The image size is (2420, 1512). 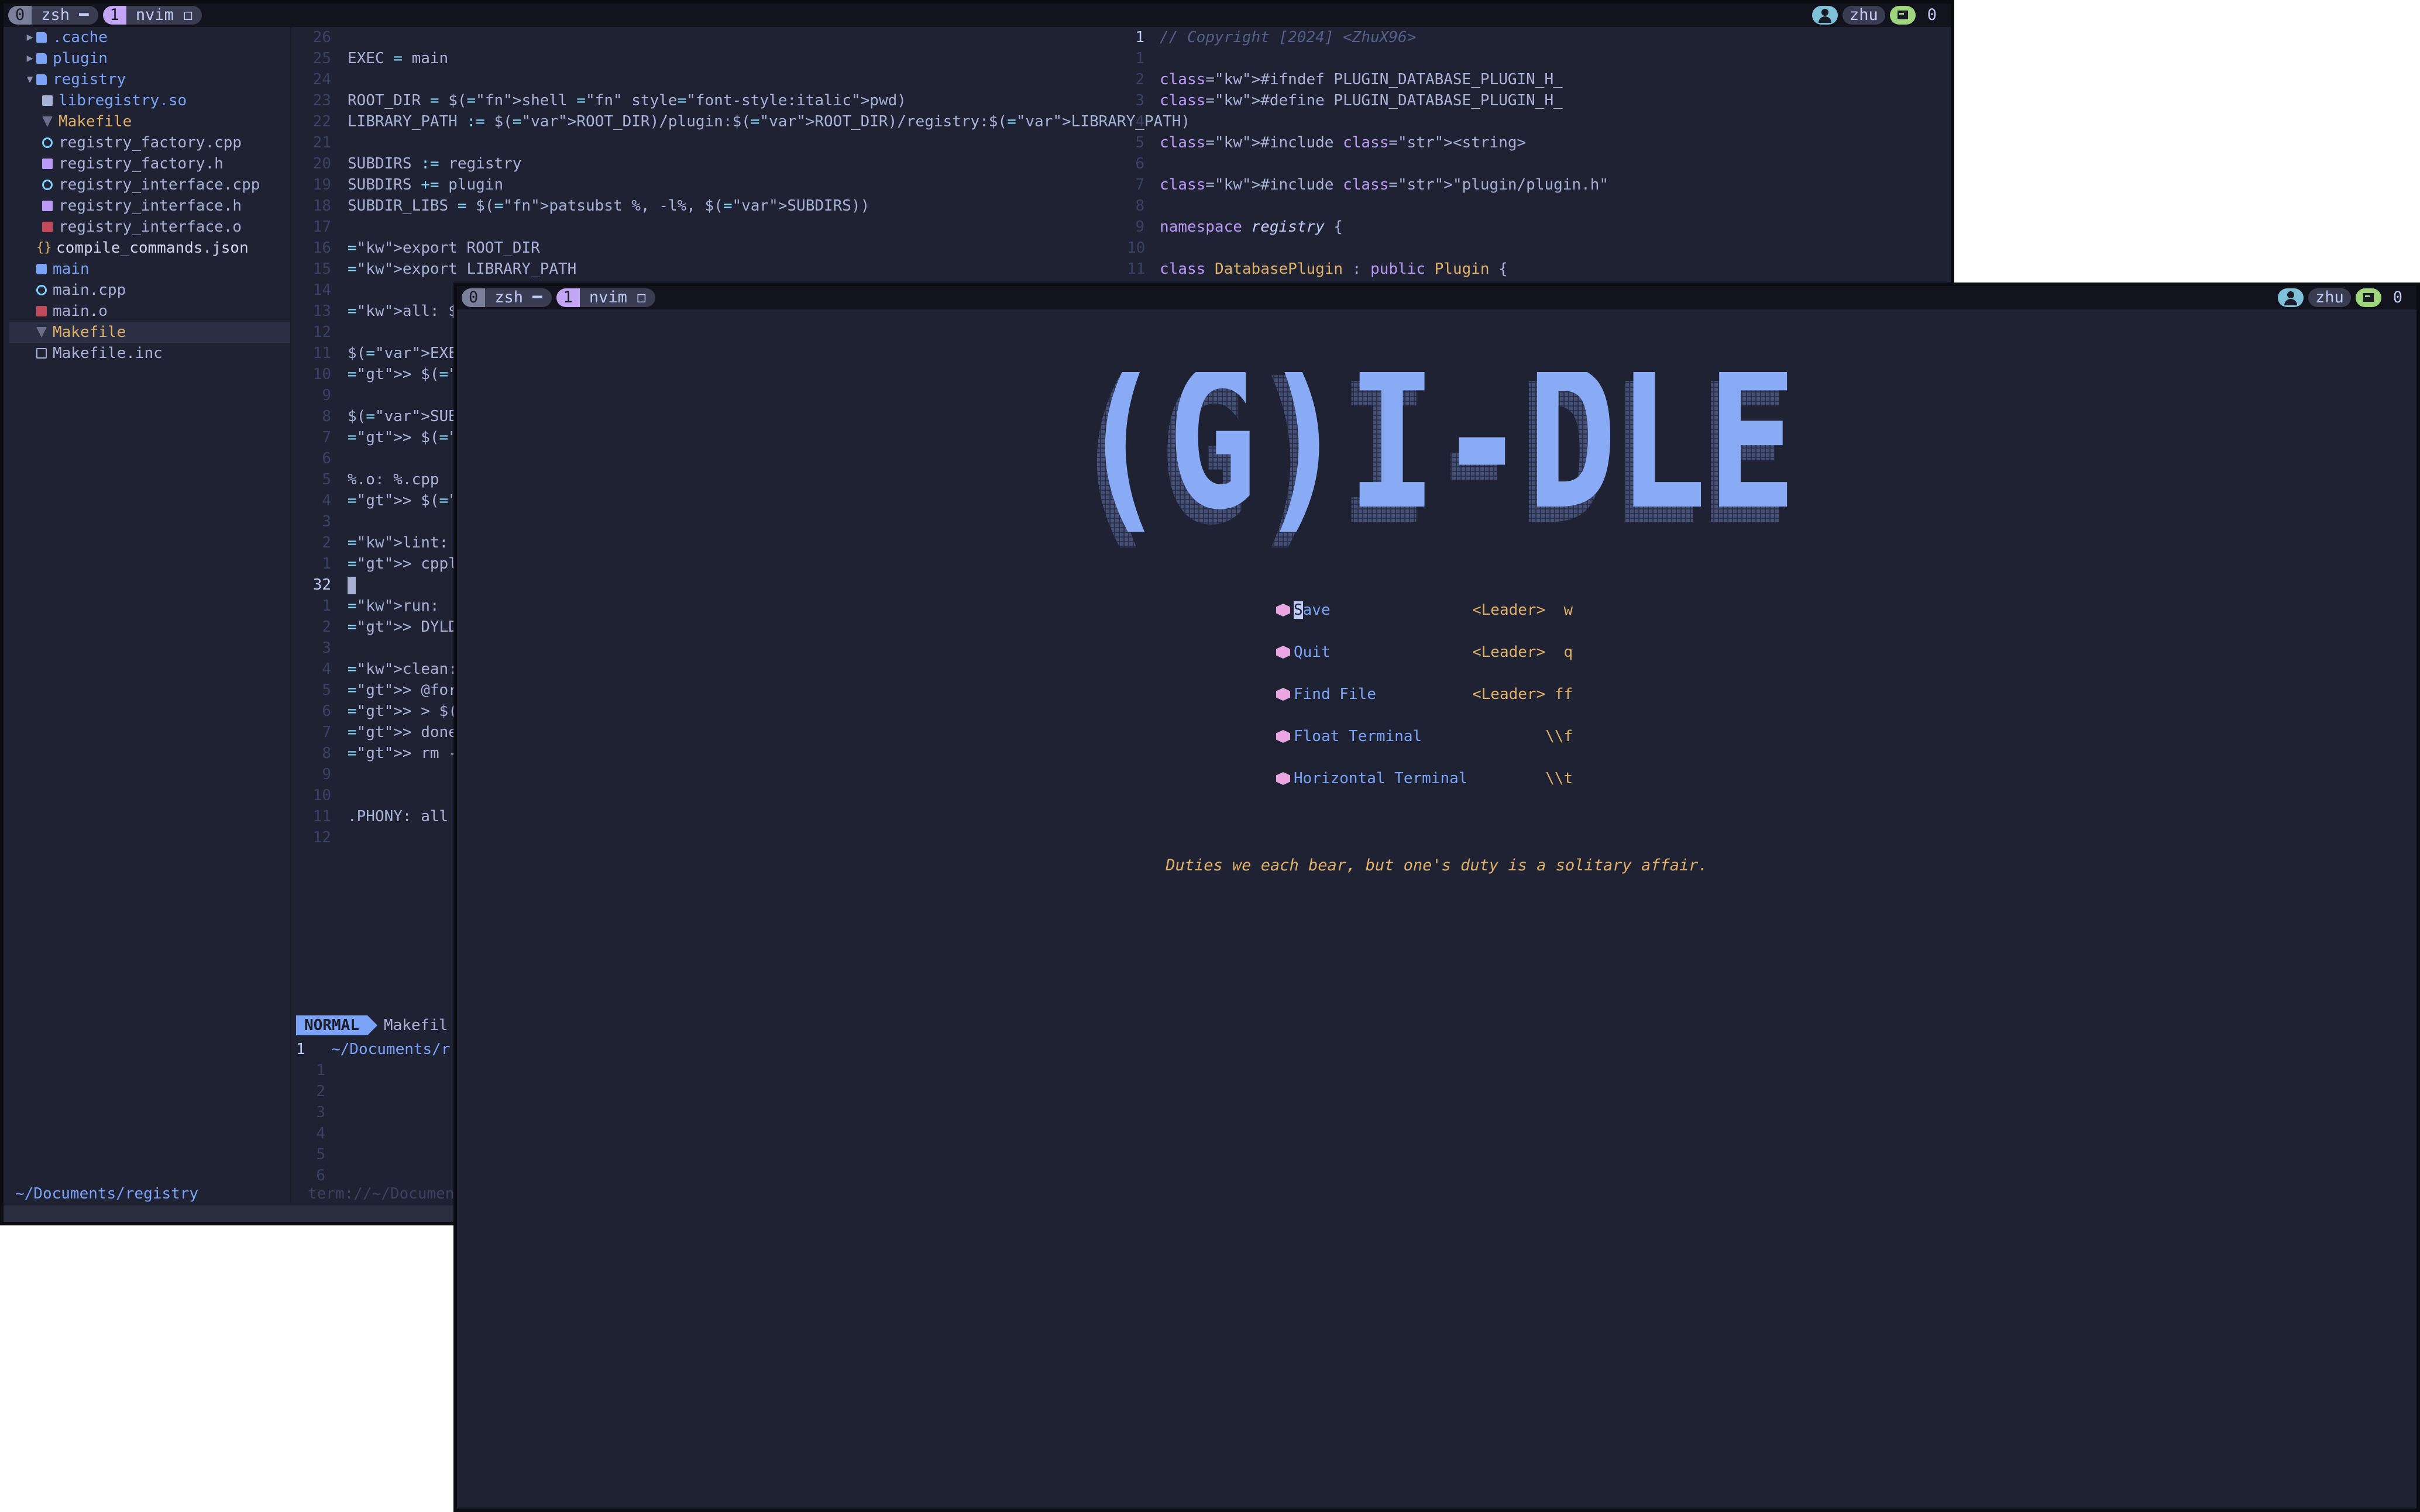 What do you see at coordinates (123, 100) in the screenshot?
I see `tree-item-label: libregistry.so` at bounding box center [123, 100].